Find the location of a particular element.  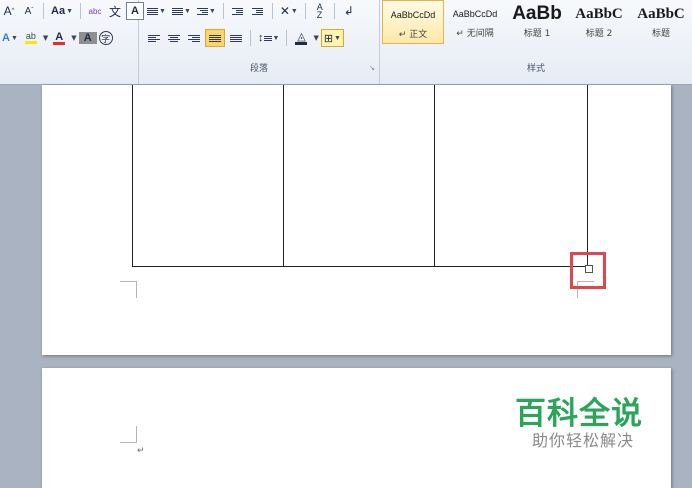

align-center-icon is located at coordinates (174, 38).